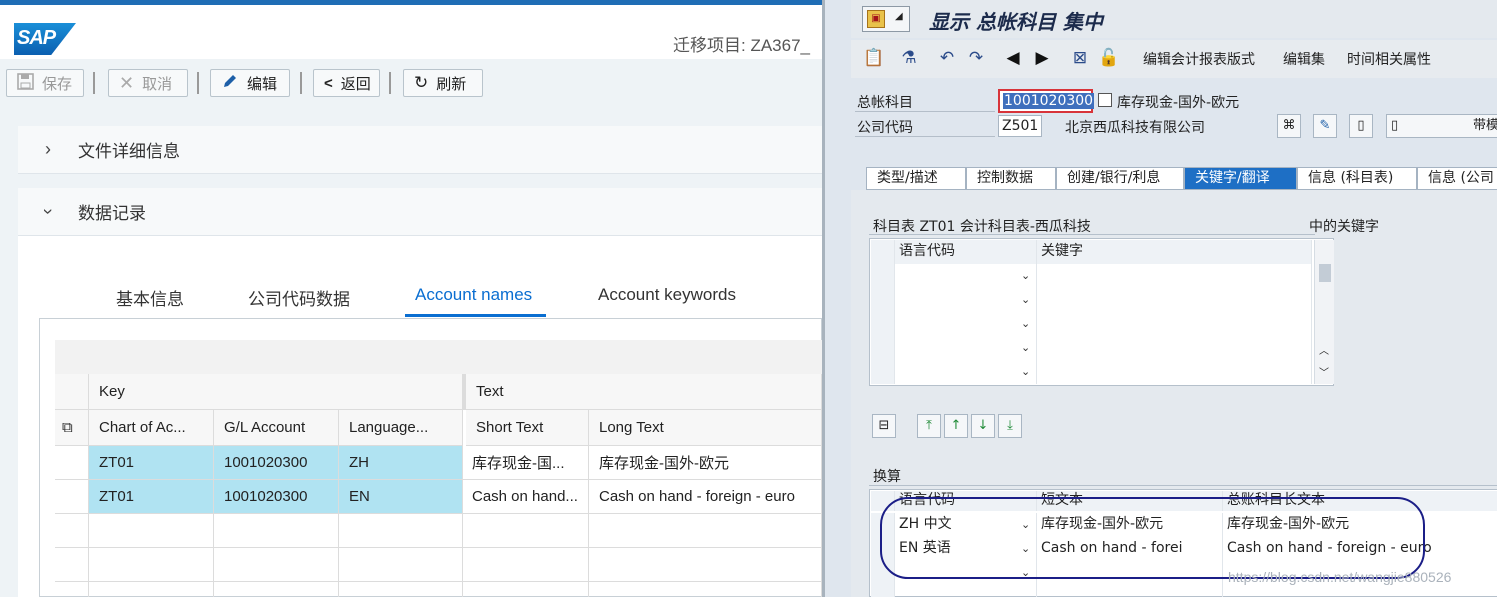 The height and width of the screenshot is (597, 1497). Describe the element at coordinates (1240, 178) in the screenshot. I see `tab-keywords-translation: 关键字/翻译` at that location.